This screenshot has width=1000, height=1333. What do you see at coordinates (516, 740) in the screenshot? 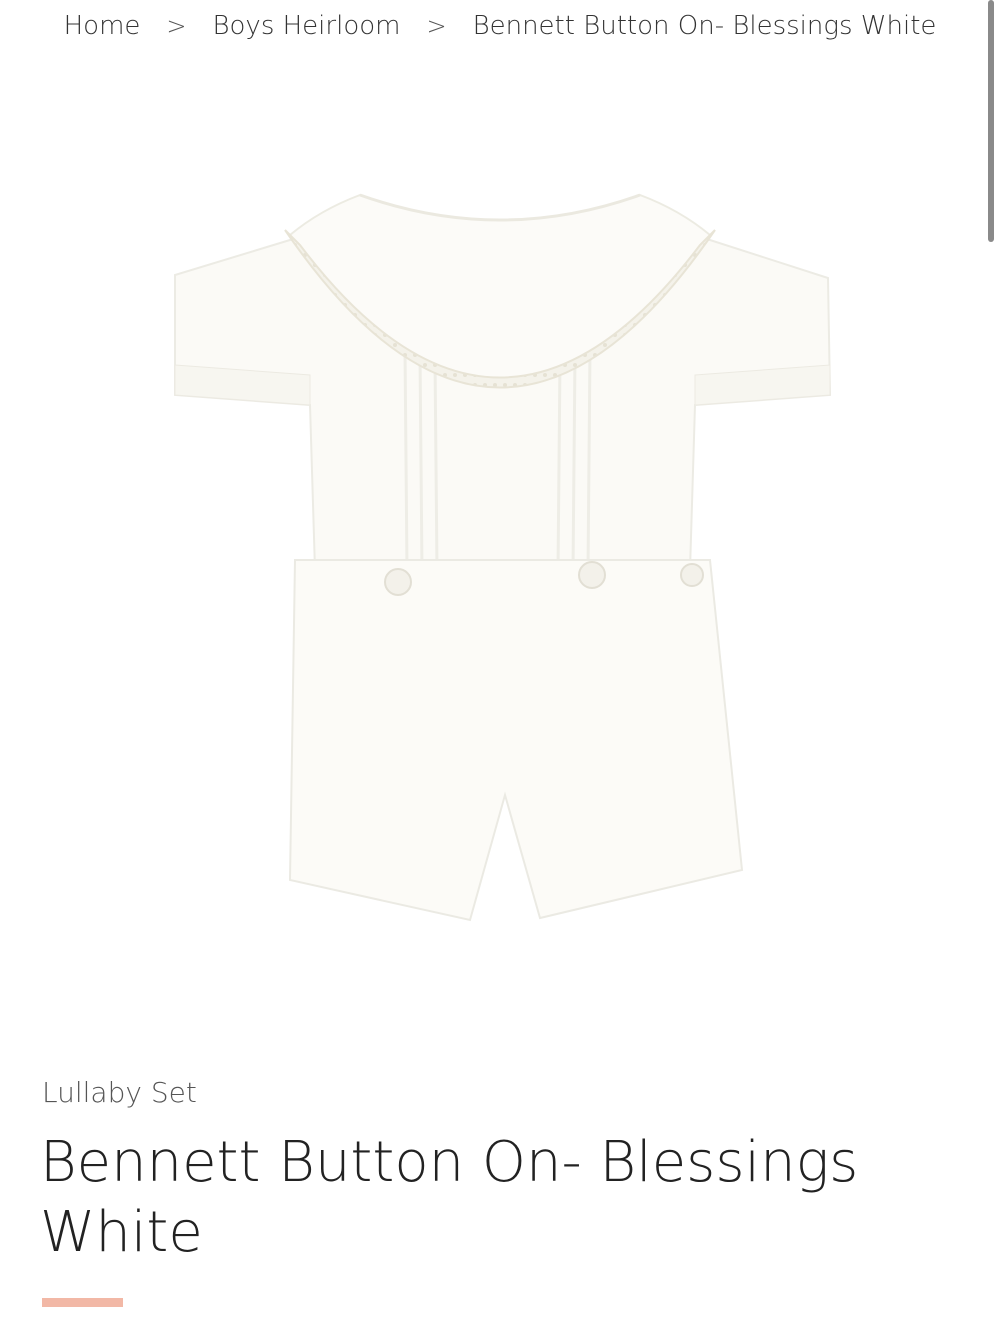
I see `shorts-shape` at bounding box center [516, 740].